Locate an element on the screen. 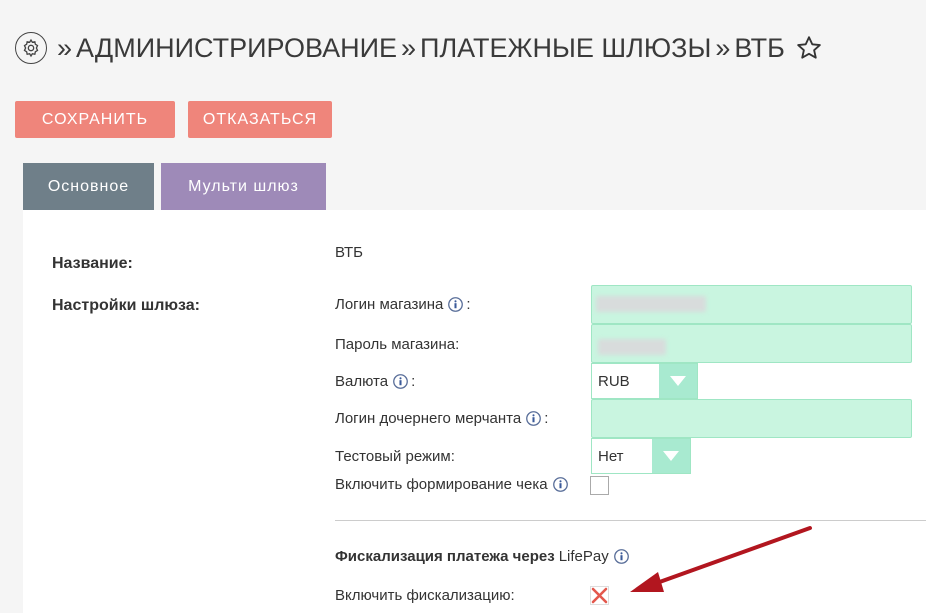 This screenshot has height=613, width=926. name-value: ВТБ is located at coordinates (349, 252).